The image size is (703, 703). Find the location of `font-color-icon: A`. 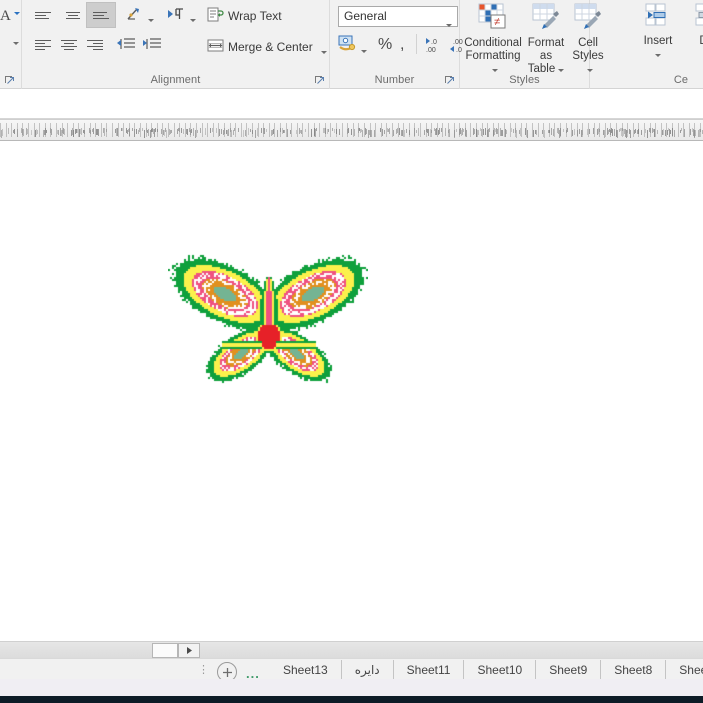

font-color-icon: A is located at coordinates (5, 16).